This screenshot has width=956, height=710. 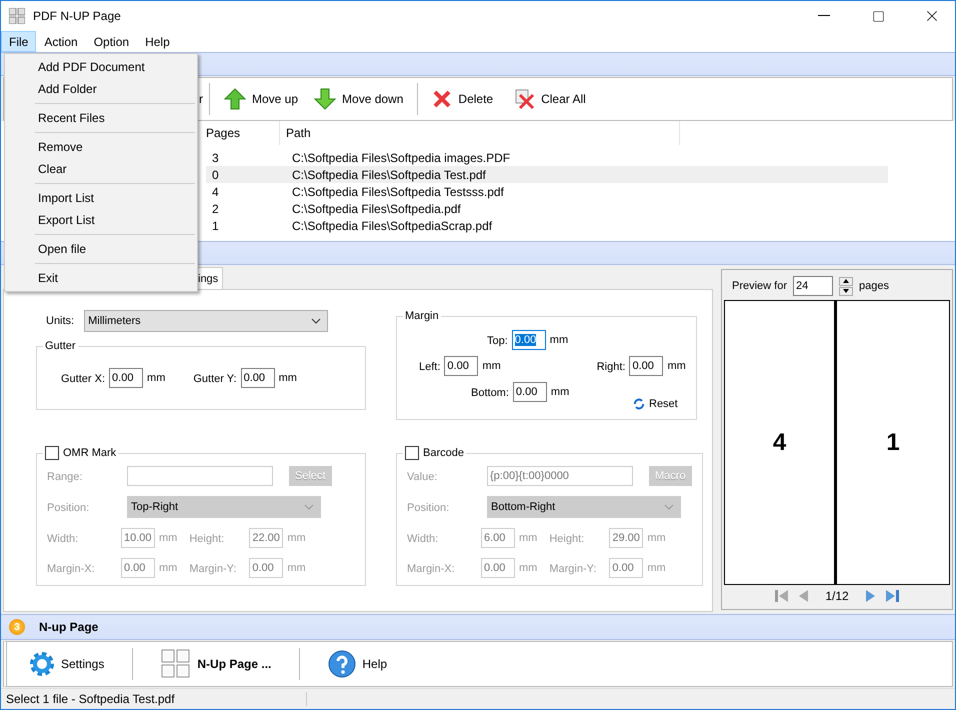 I want to click on column-header: Path, so click(x=480, y=133).